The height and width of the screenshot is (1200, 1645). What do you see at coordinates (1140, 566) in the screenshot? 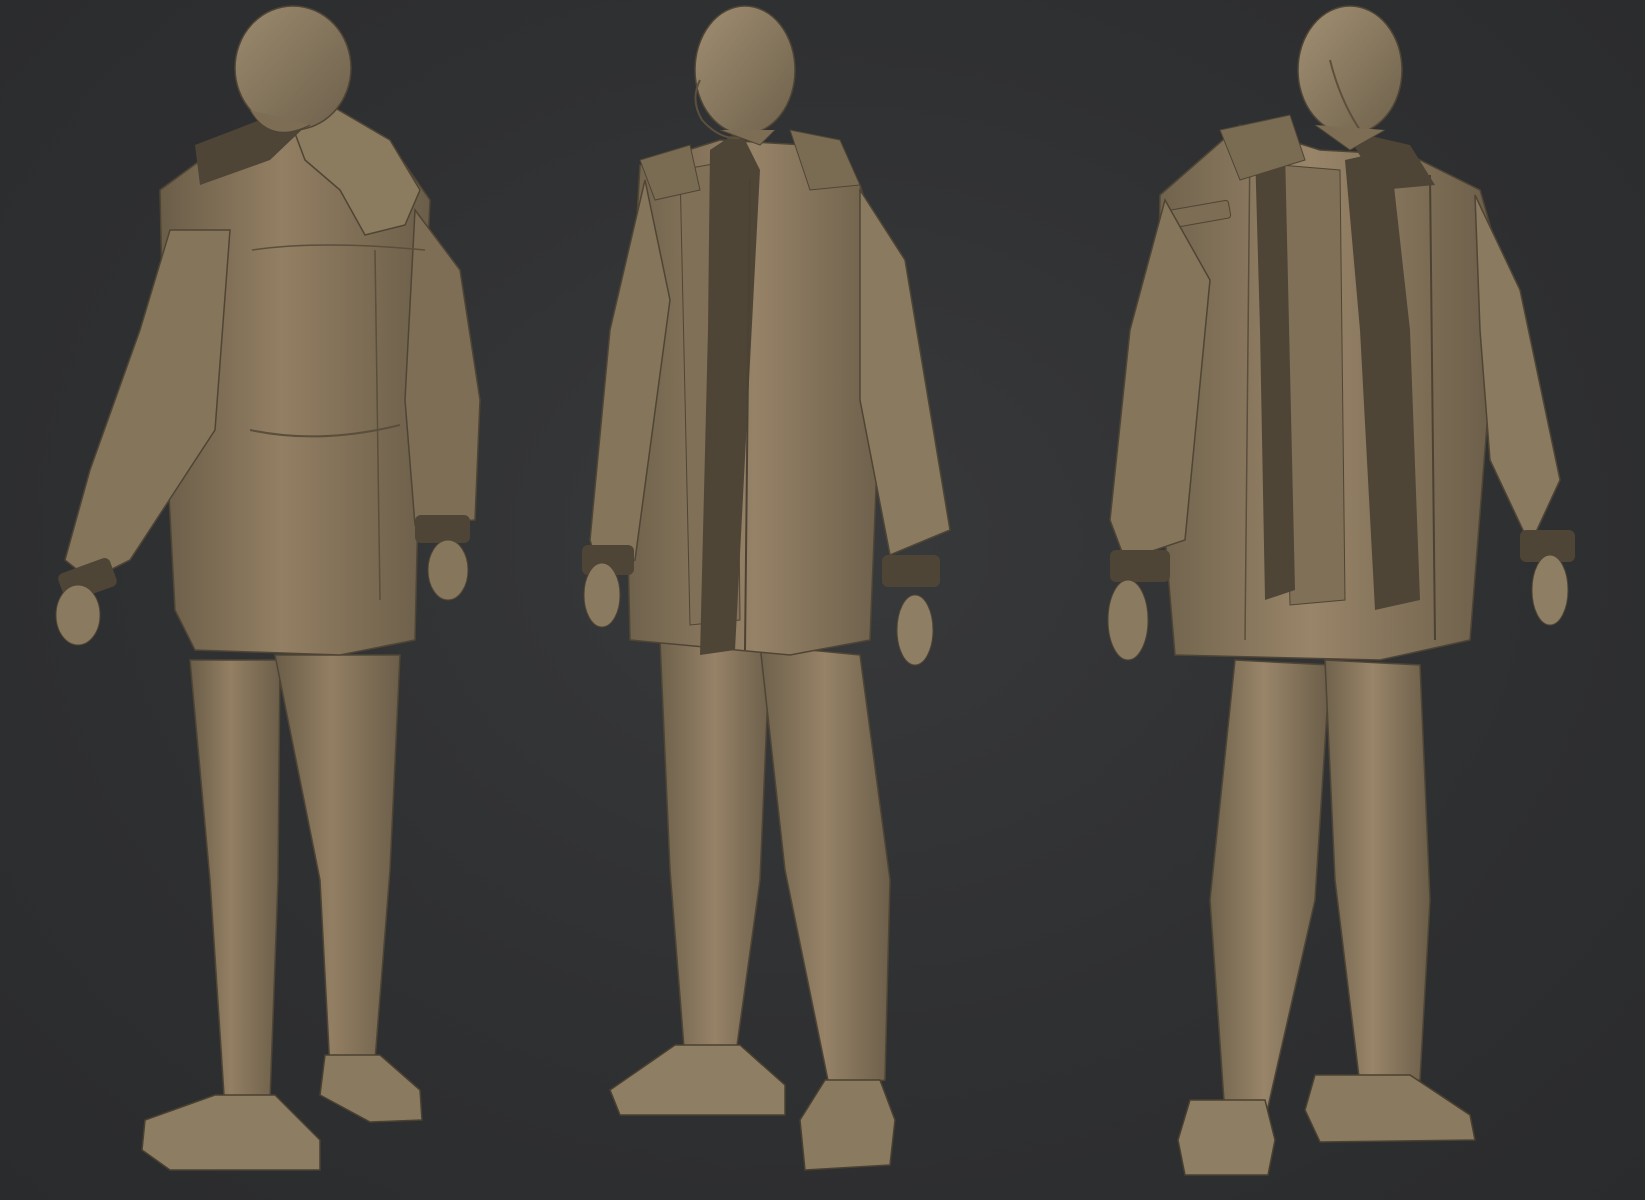
I see `cuff-left` at bounding box center [1140, 566].